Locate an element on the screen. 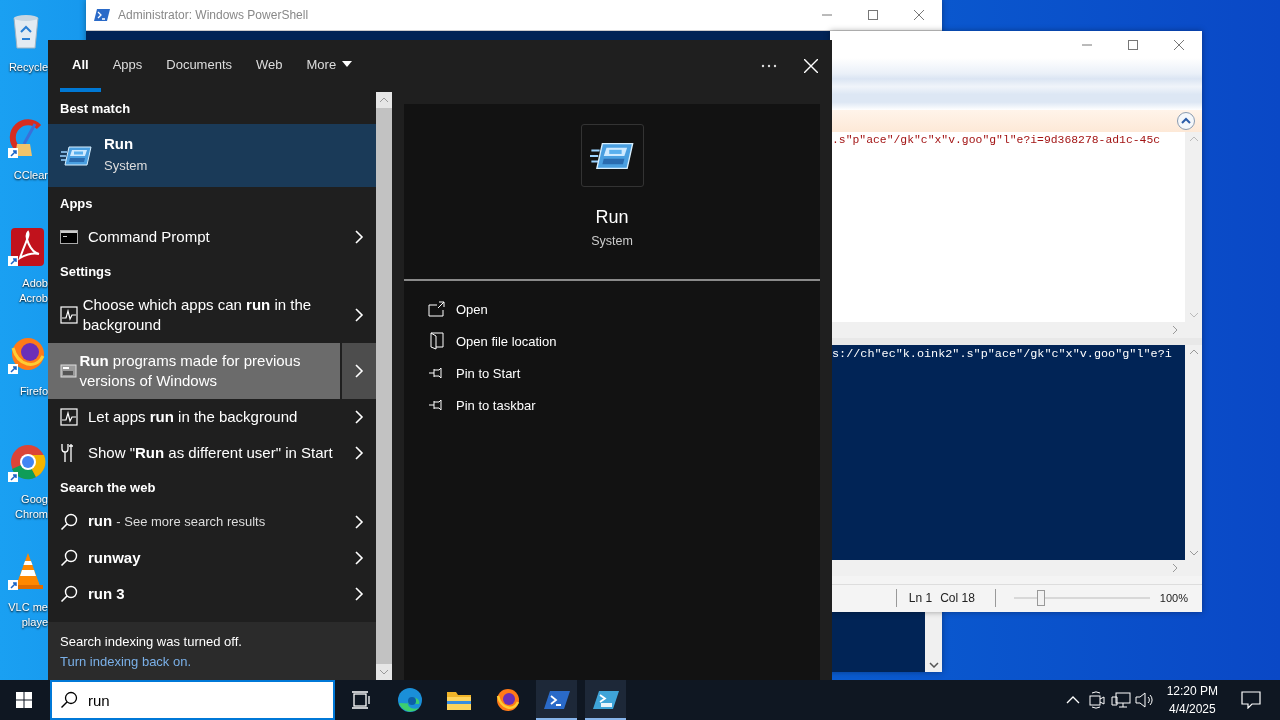 The height and width of the screenshot is (720, 1280). terminal-icon is located at coordinates (69, 237).